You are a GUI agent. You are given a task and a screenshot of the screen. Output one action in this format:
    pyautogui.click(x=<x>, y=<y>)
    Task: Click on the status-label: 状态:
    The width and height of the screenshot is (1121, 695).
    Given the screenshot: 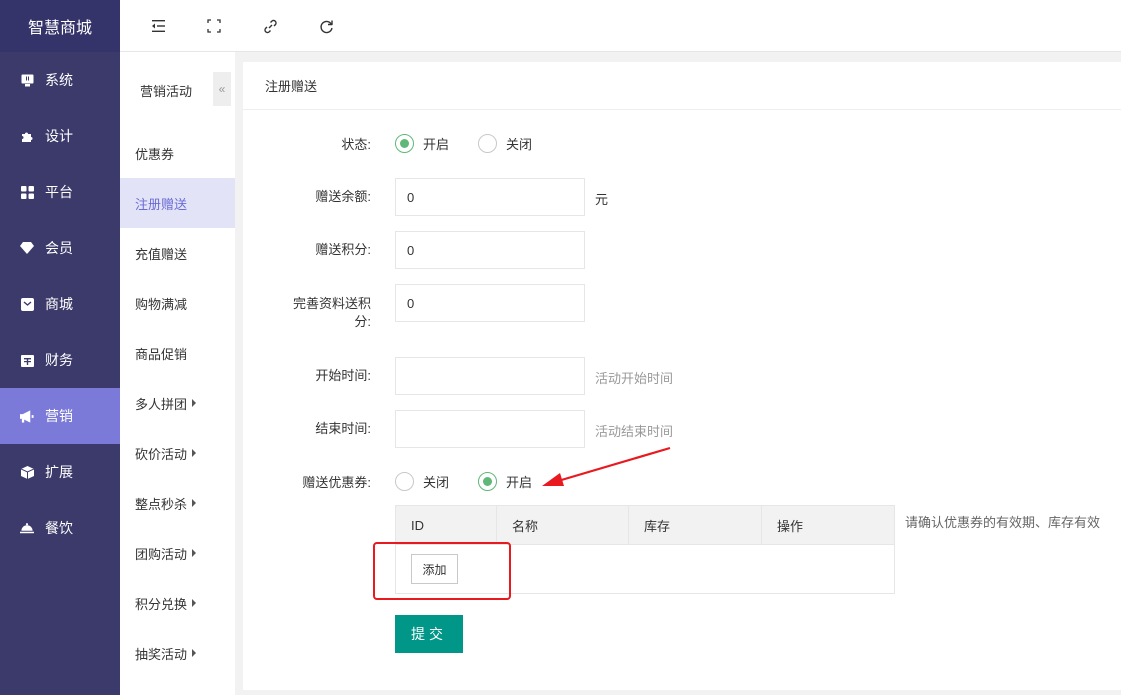 What is the action you would take?
    pyautogui.click(x=356, y=144)
    